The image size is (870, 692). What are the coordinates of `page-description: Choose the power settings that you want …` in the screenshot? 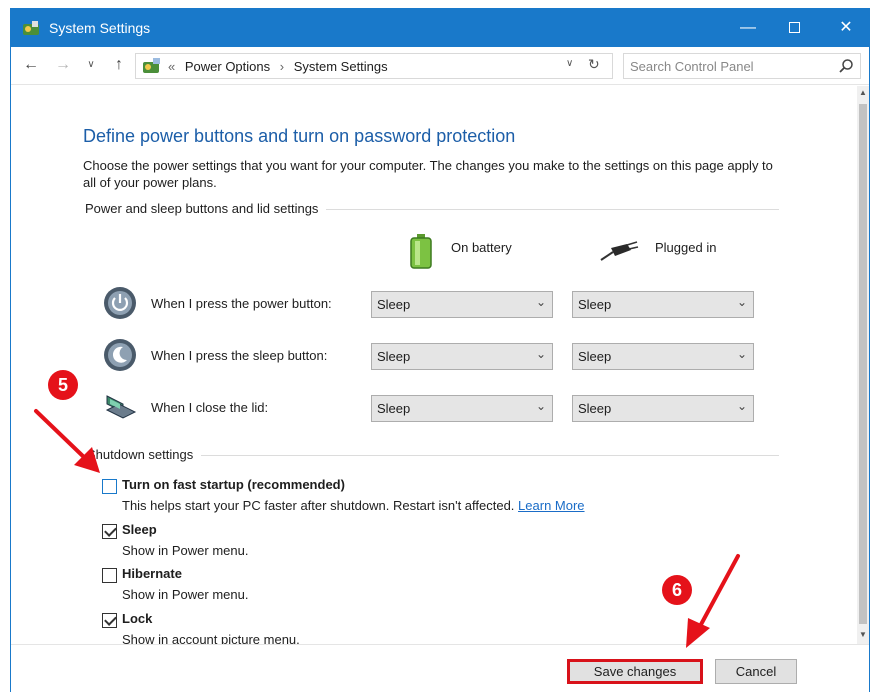 It's located at (428, 174).